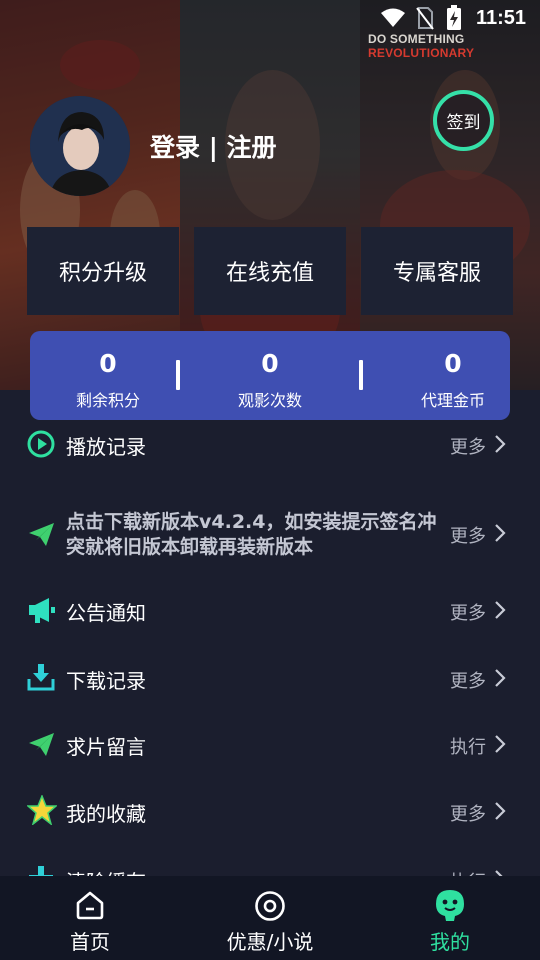 The width and height of the screenshot is (540, 960). I want to click on poster-caption: DO SOMETHING REVOLUTIONARY, so click(421, 46).